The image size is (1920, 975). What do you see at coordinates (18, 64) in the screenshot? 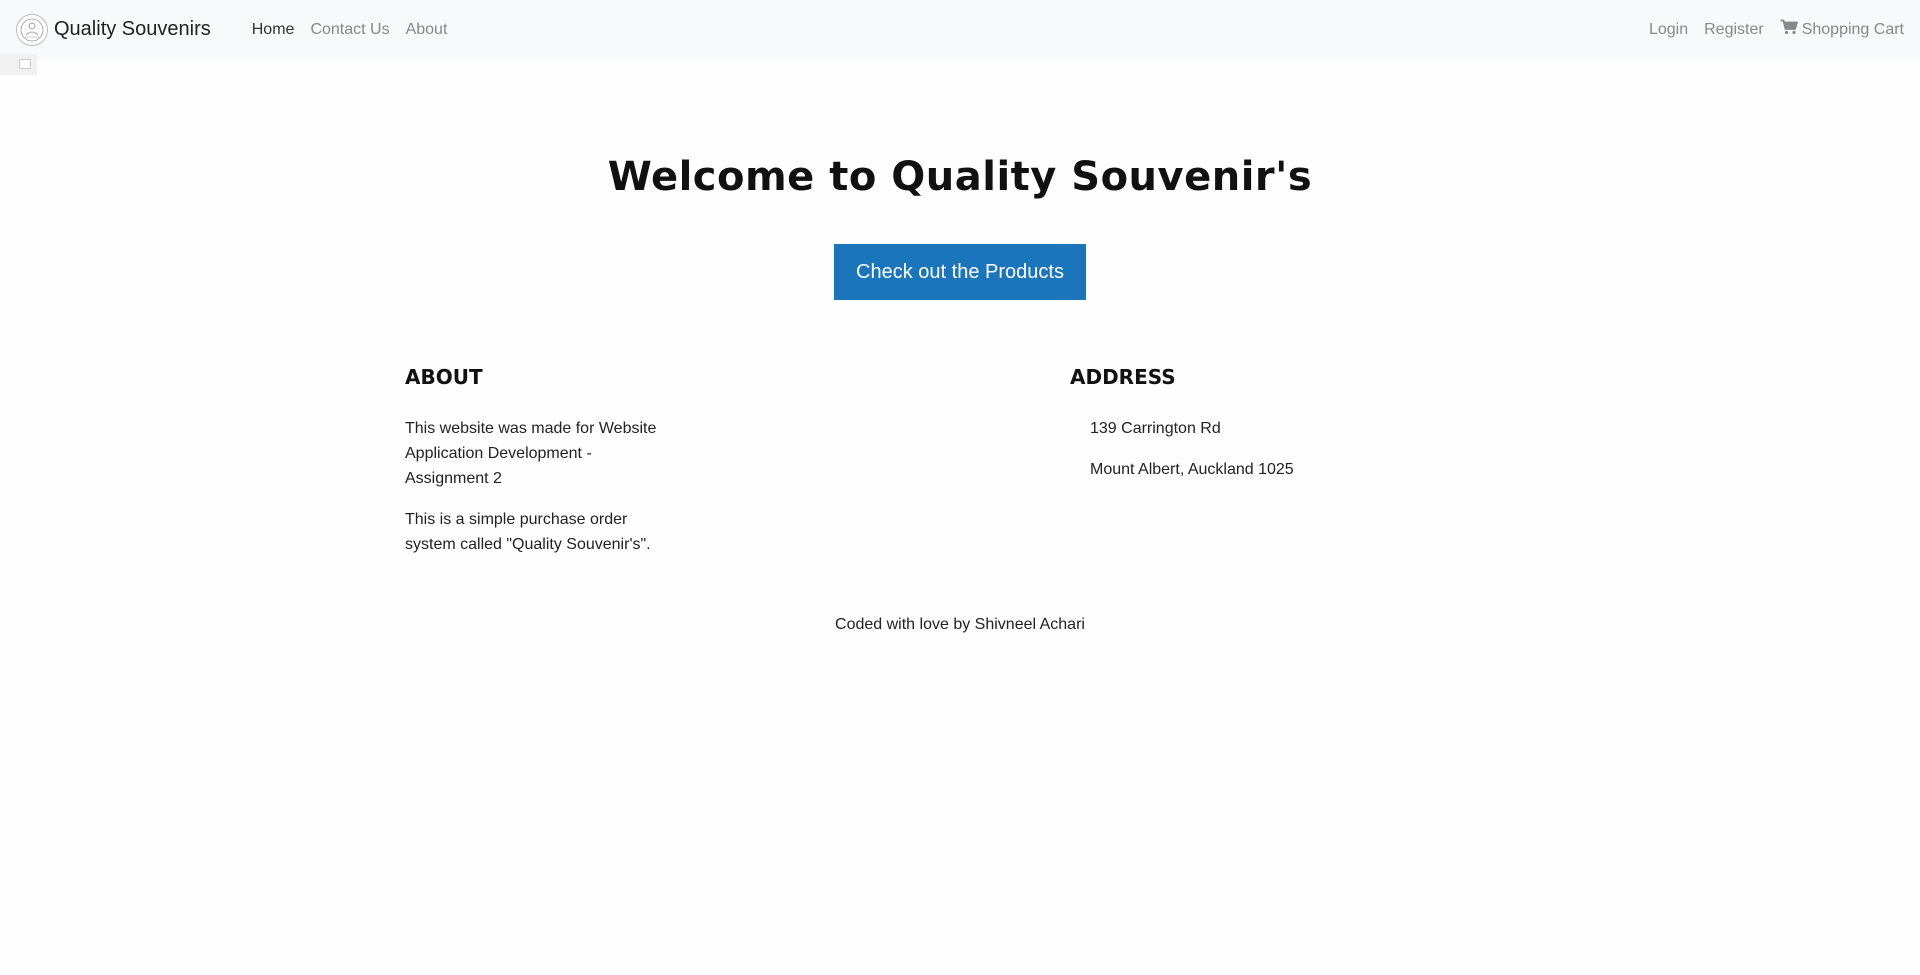
I see `side-tab-toggle` at bounding box center [18, 64].